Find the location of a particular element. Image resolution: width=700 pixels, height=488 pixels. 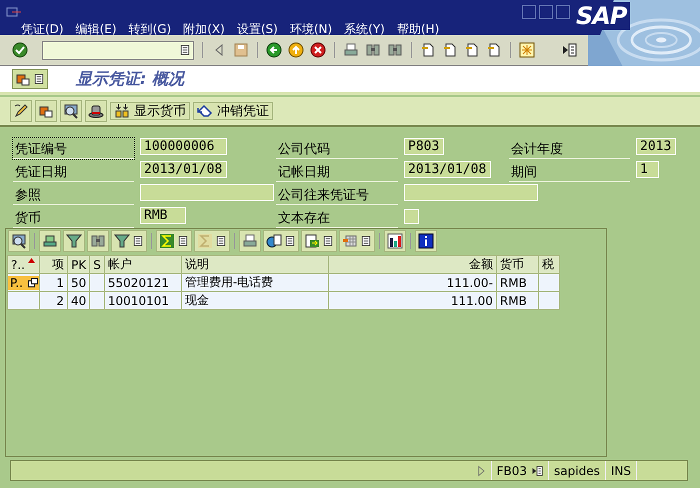

export-button is located at coordinates (319, 241).